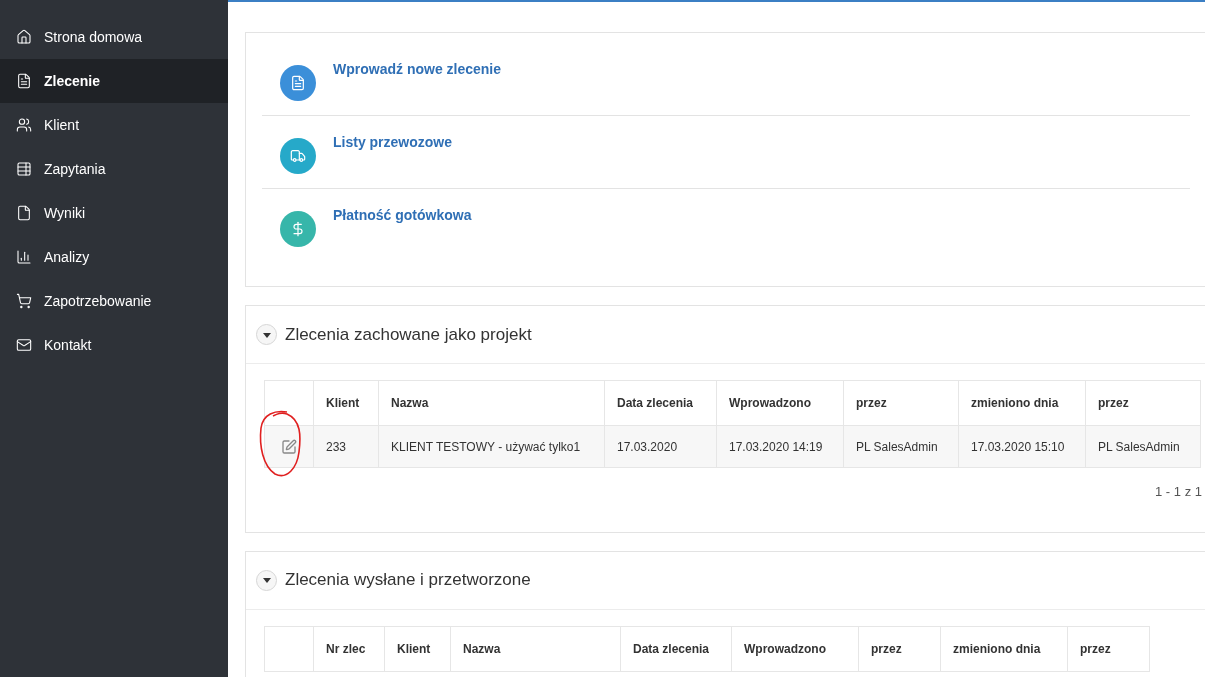 Image resolution: width=1205 pixels, height=677 pixels. Describe the element at coordinates (491, 446) in the screenshot. I see `table-cell: KLIENT TESTOWY - używać tylko1` at that location.